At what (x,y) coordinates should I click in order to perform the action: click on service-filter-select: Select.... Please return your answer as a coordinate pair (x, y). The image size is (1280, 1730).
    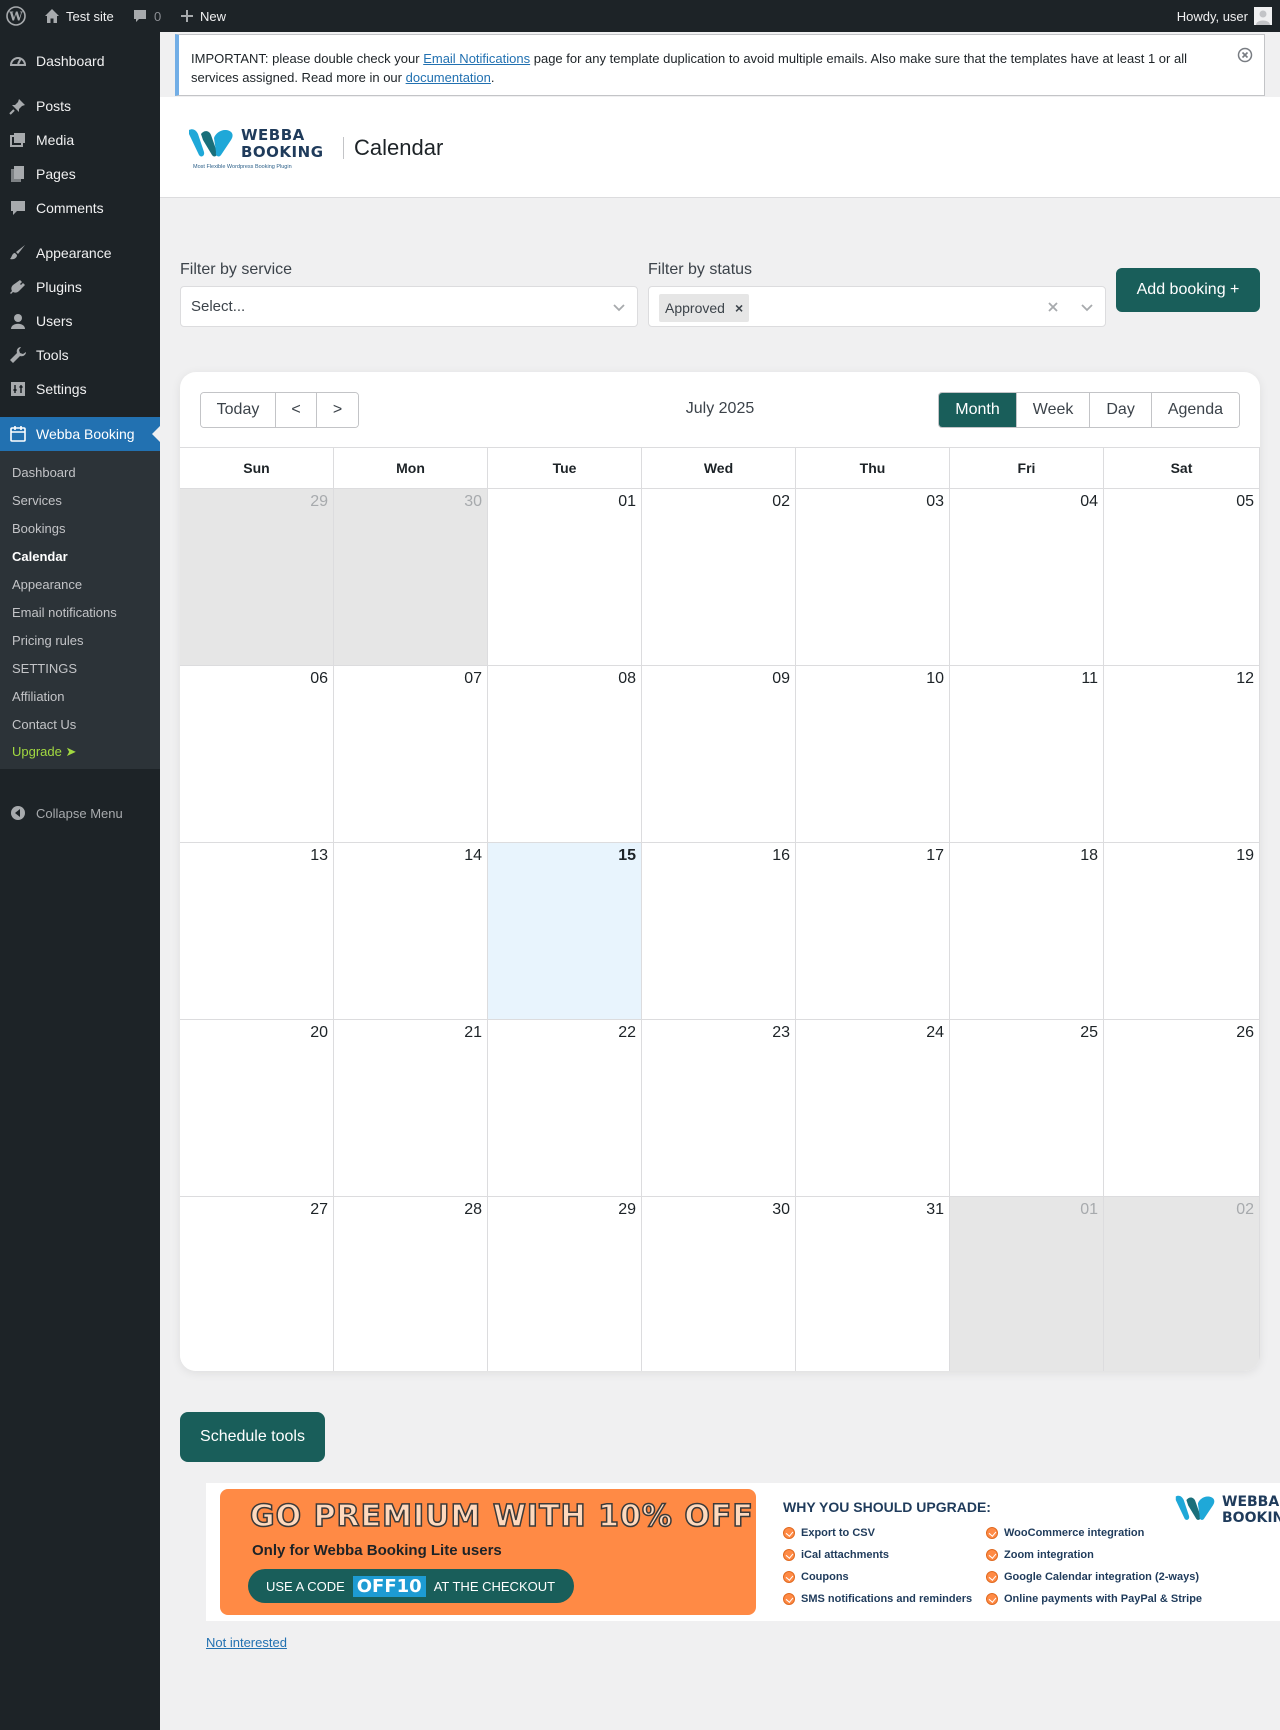
    Looking at the image, I should click on (409, 306).